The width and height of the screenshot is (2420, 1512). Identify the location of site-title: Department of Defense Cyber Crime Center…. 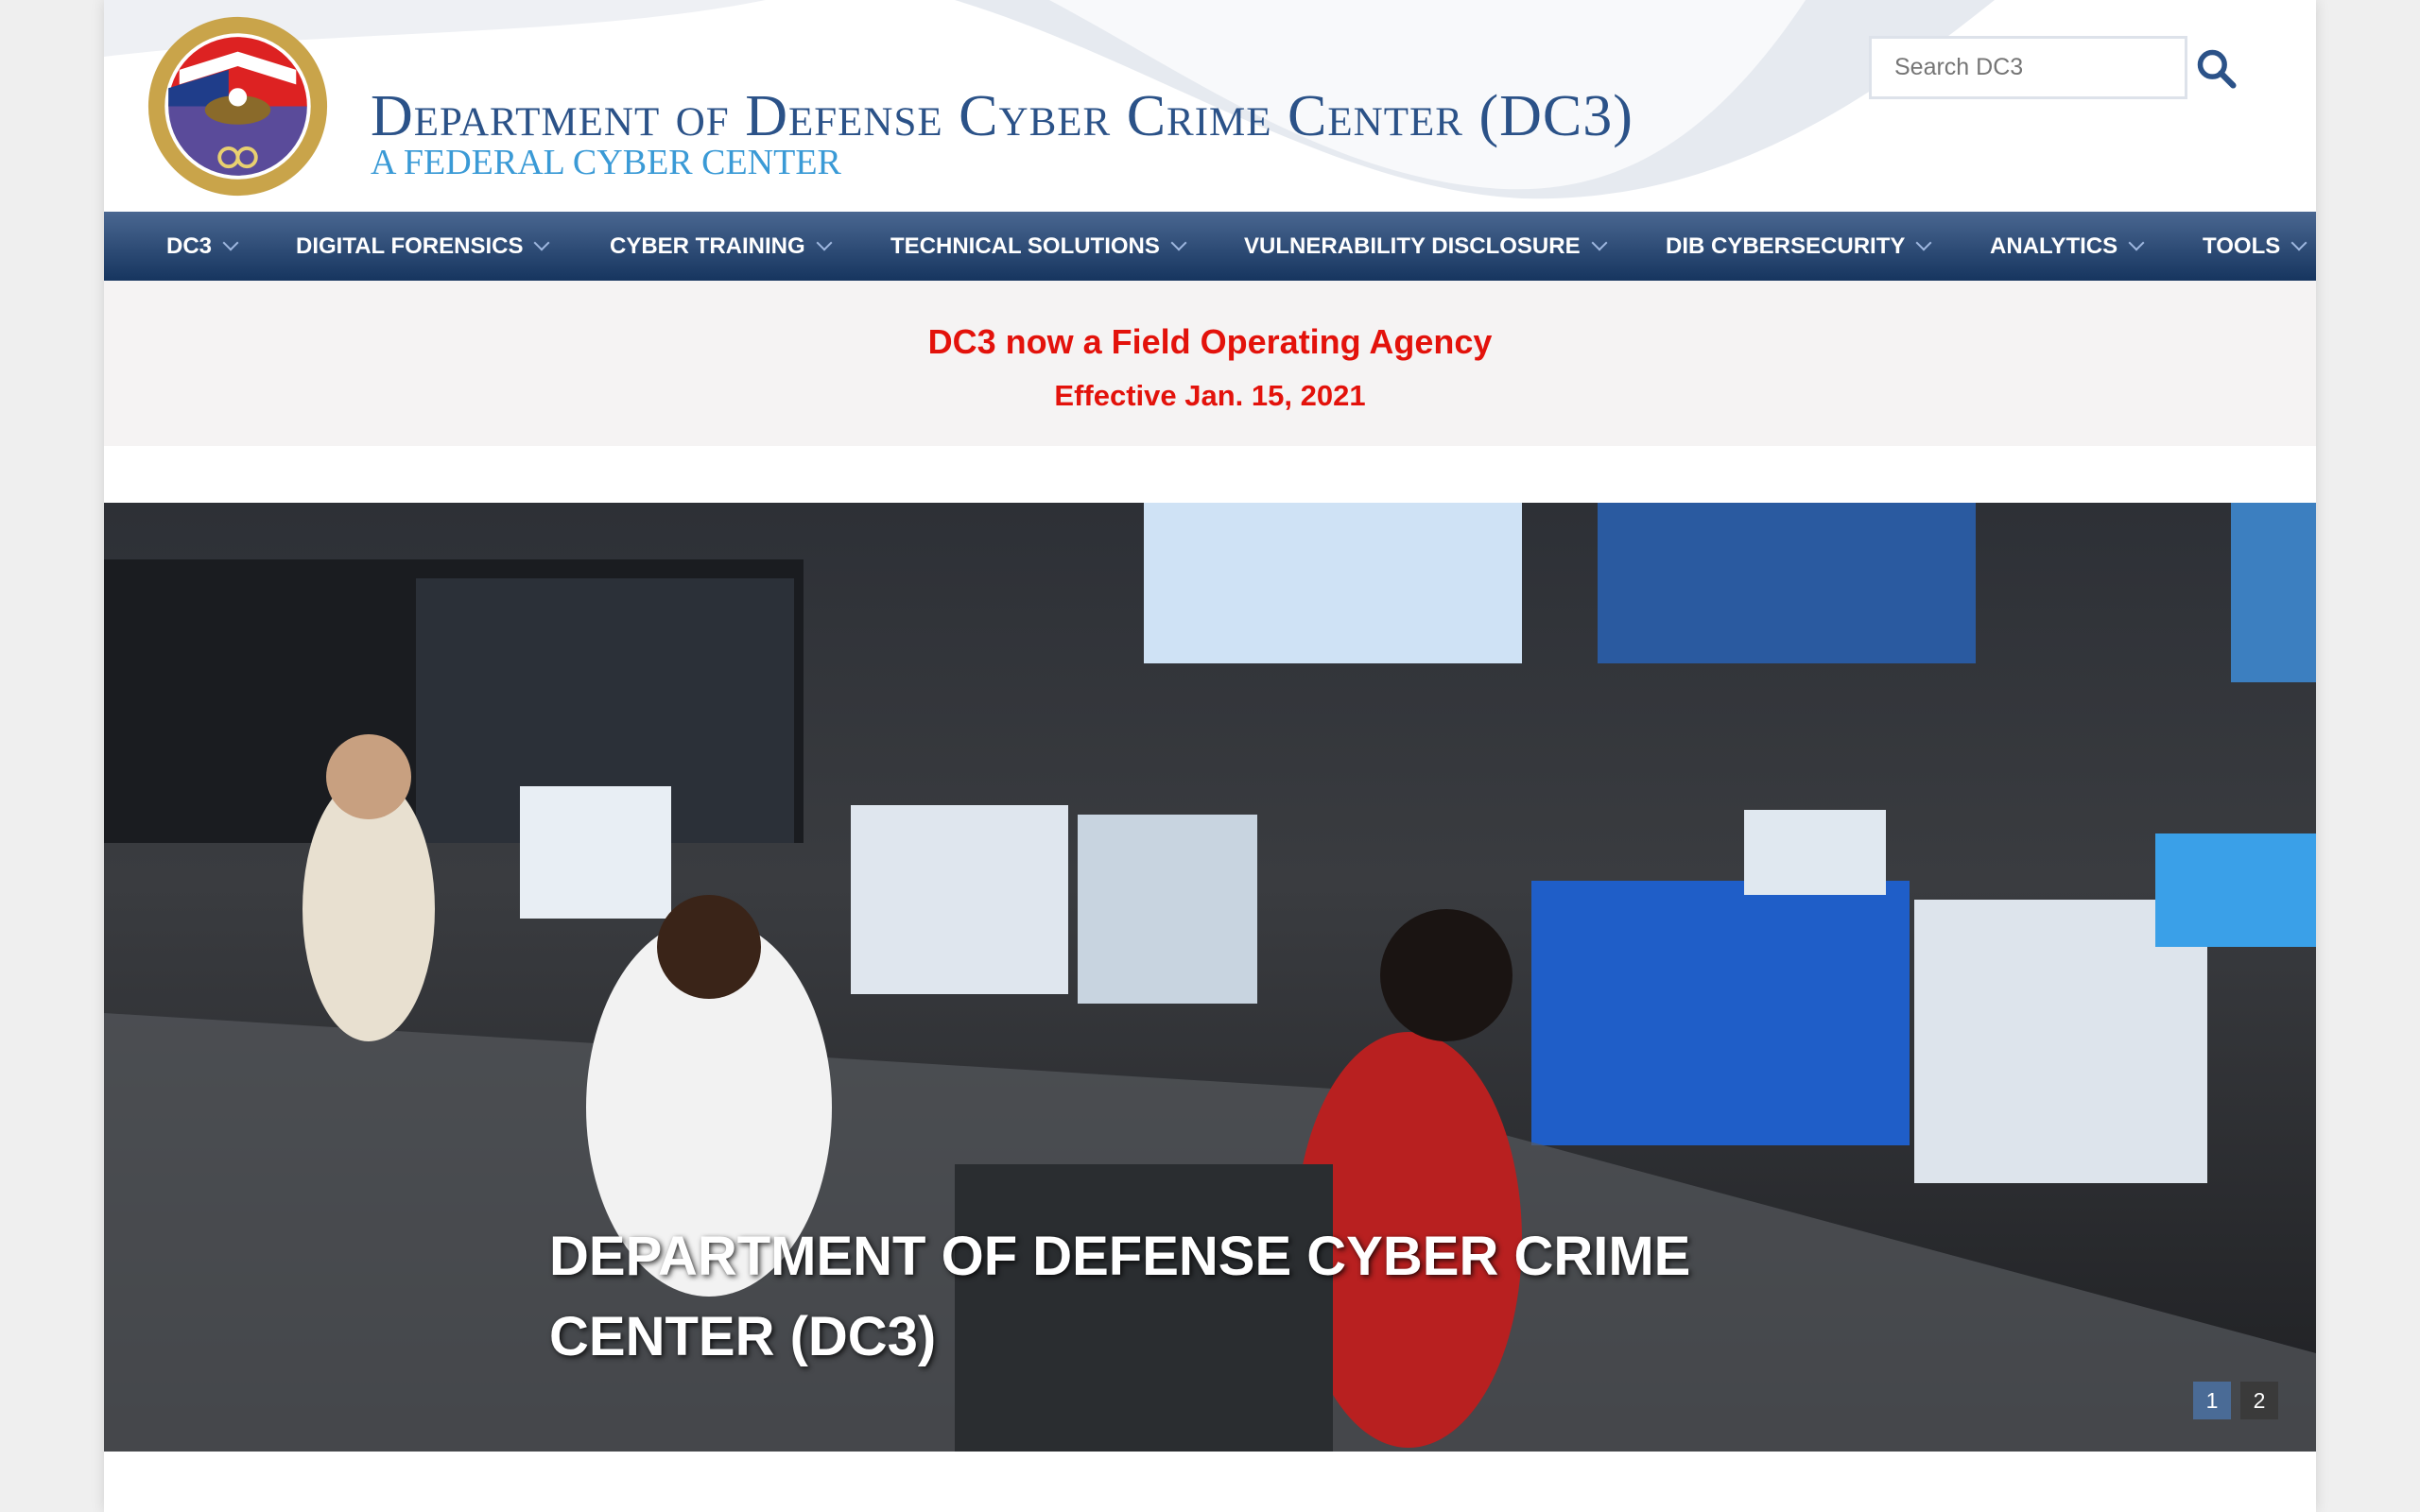
(1002, 116).